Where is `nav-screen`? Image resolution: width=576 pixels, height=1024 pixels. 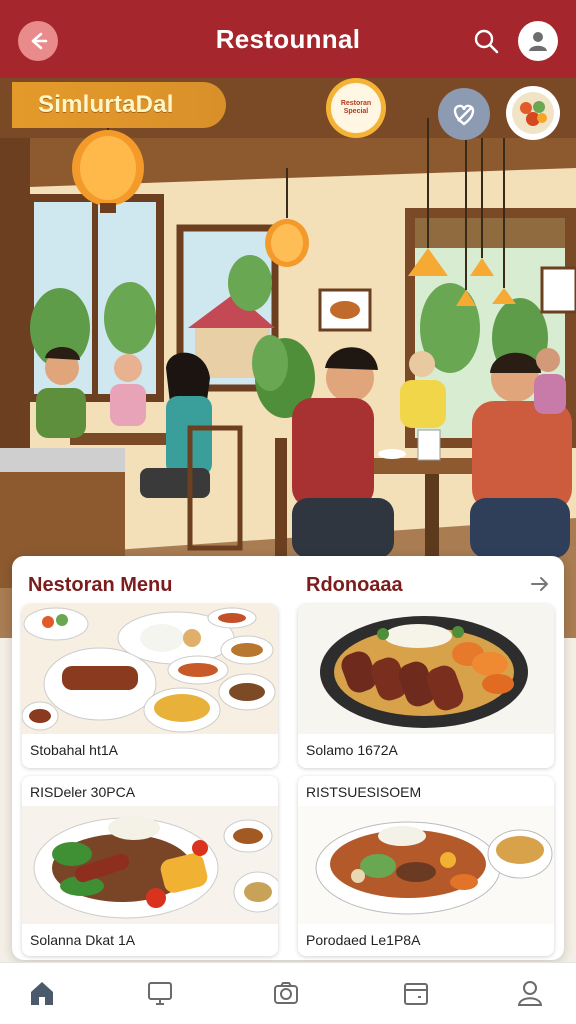 nav-screen is located at coordinates (160, 993).